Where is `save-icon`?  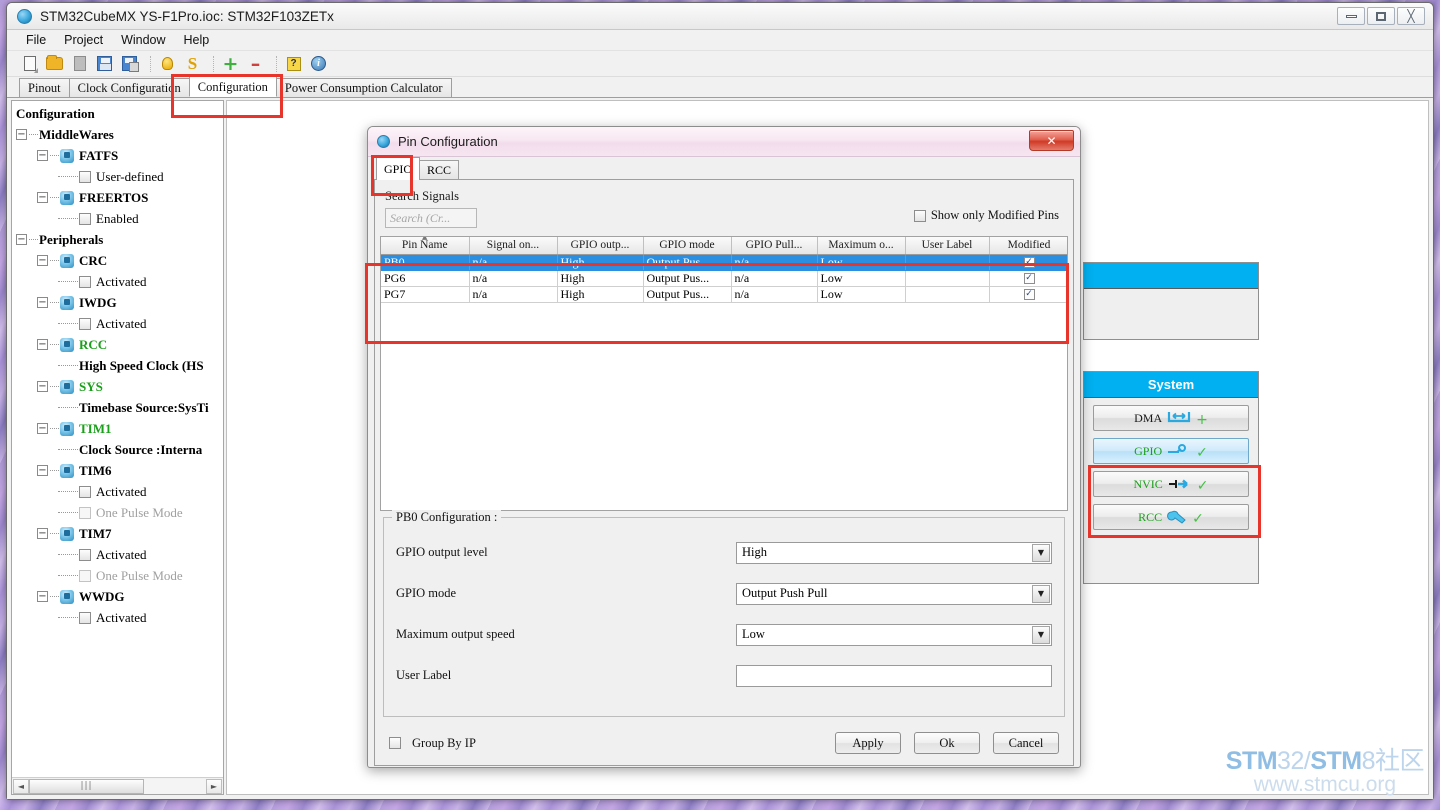 save-icon is located at coordinates (104, 64).